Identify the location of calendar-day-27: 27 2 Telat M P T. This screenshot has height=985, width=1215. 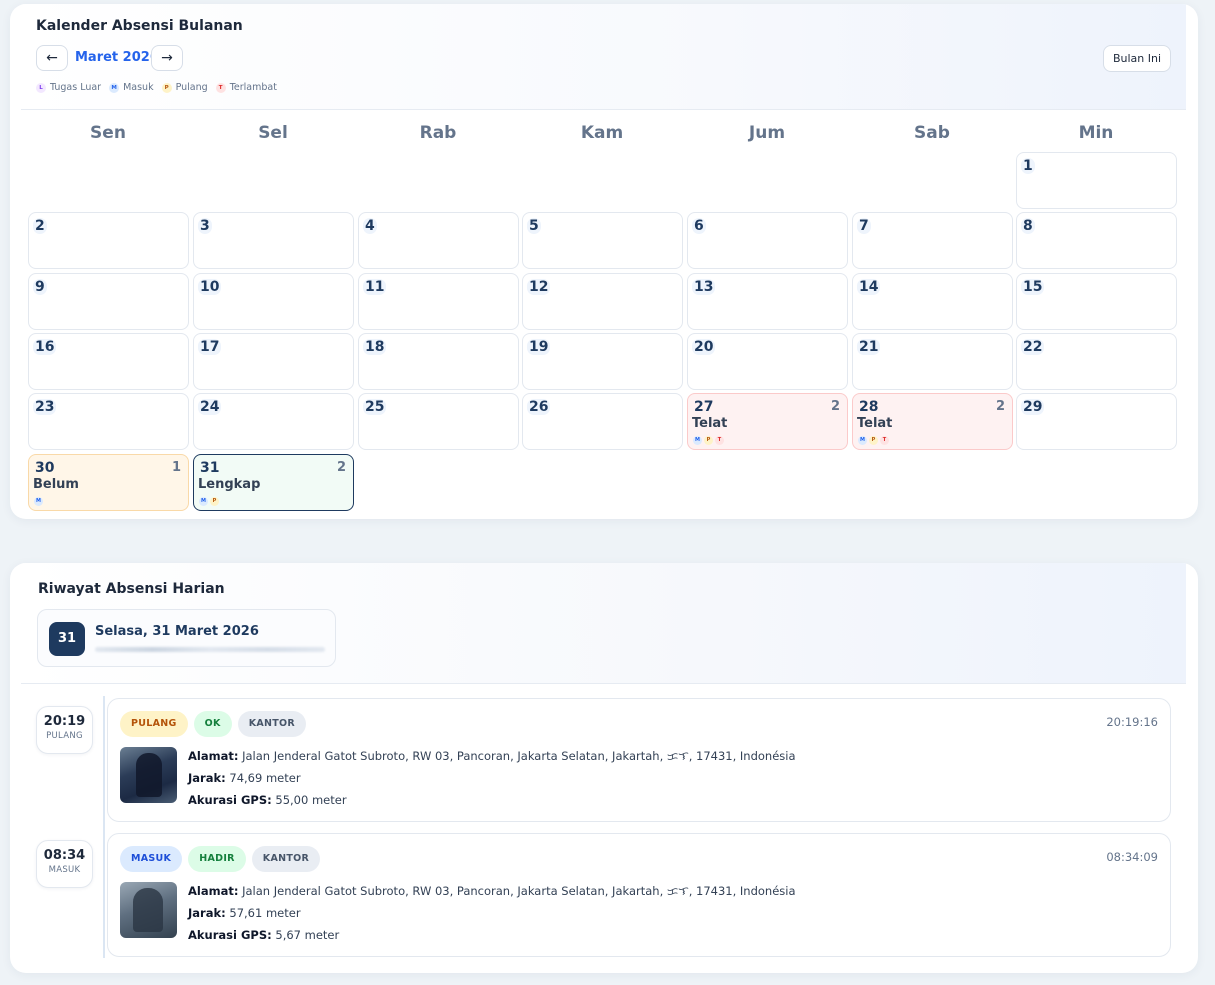
(767, 421).